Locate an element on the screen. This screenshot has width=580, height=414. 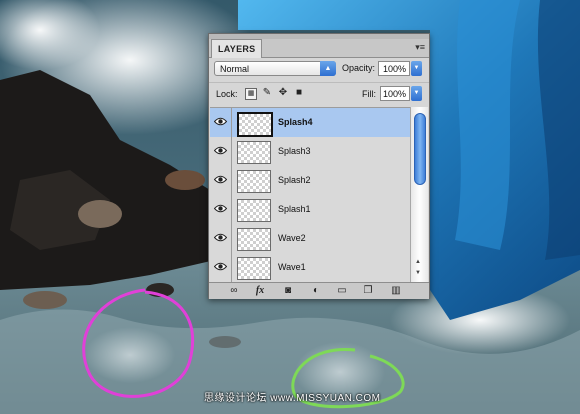
adjustment-icon: ◐ is located at coordinates (316, 291).